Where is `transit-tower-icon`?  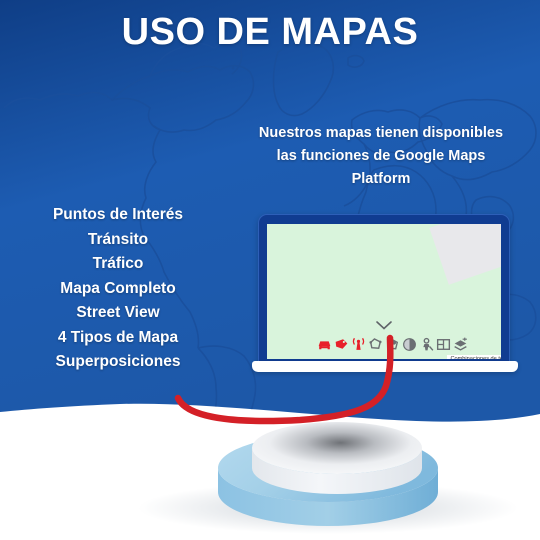 transit-tower-icon is located at coordinates (358, 344).